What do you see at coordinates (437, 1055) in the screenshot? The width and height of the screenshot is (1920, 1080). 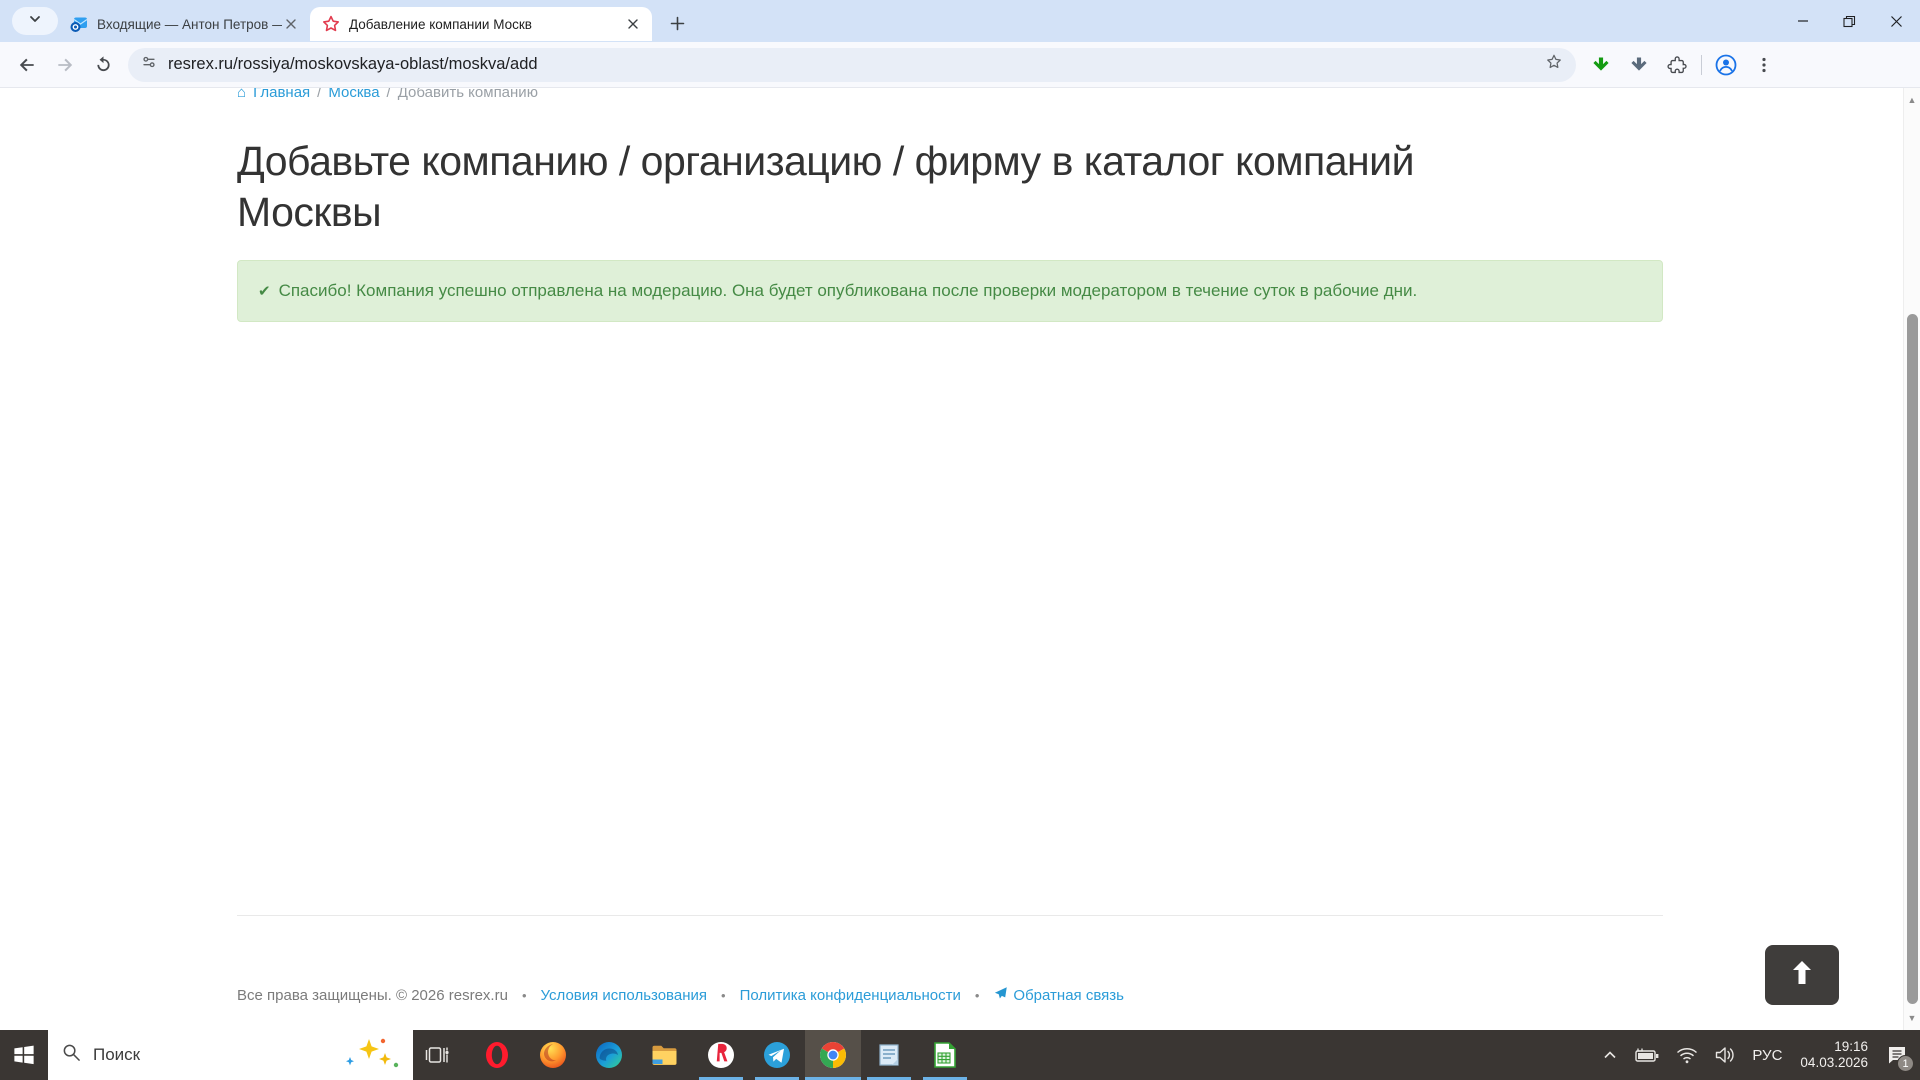 I see `task-view-button` at bounding box center [437, 1055].